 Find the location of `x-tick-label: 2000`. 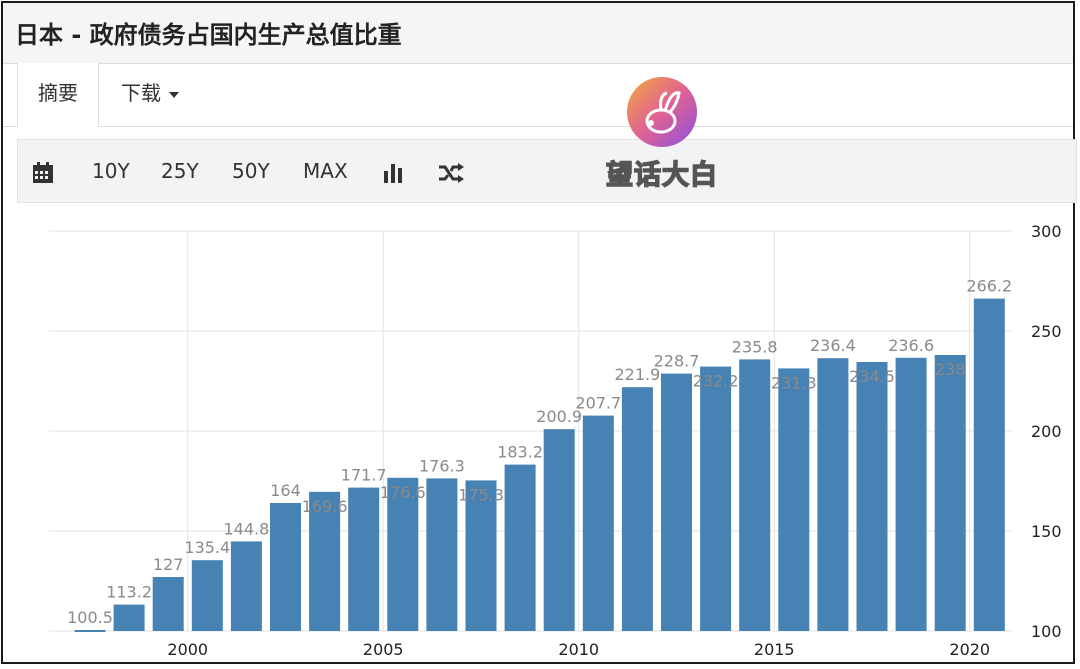

x-tick-label: 2000 is located at coordinates (187, 649).